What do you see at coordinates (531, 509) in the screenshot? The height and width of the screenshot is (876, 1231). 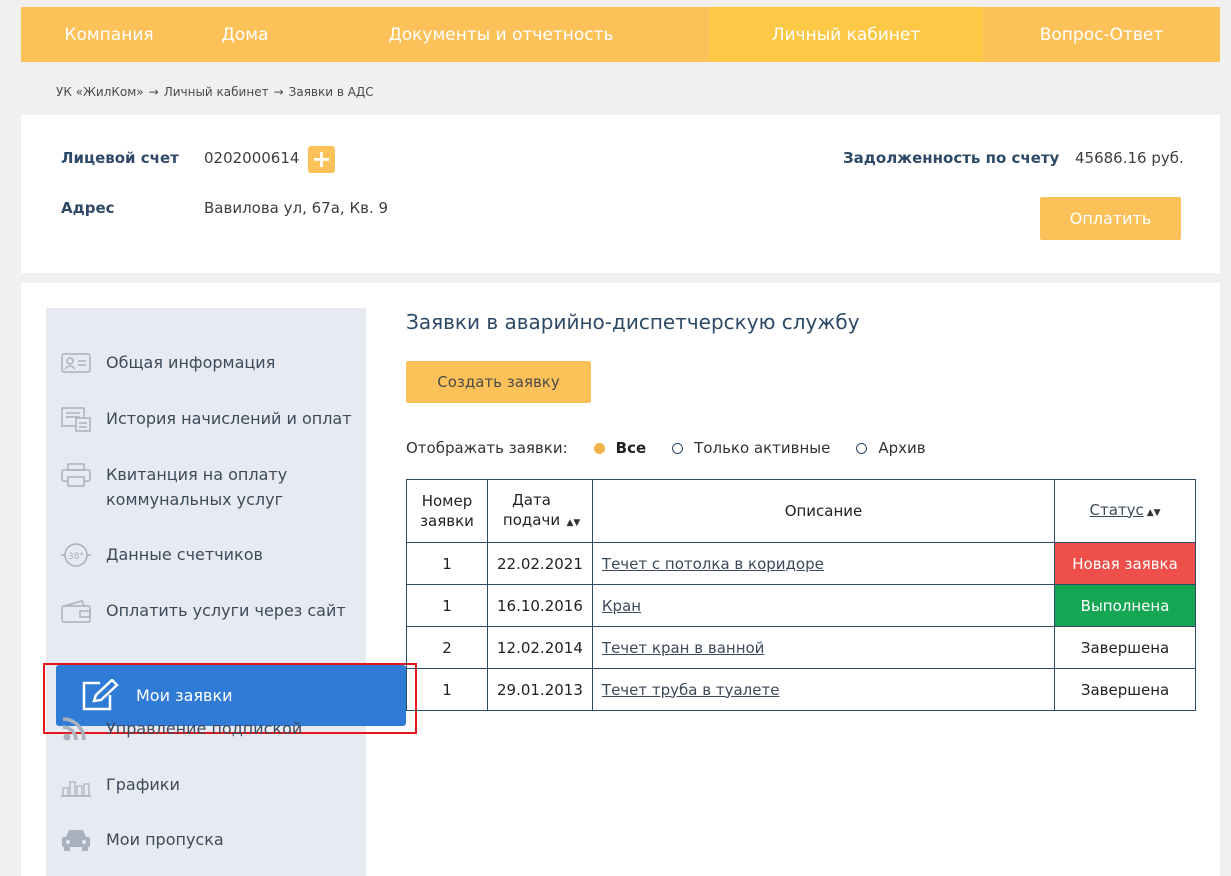 I see `column-header-label: Дата подачи` at bounding box center [531, 509].